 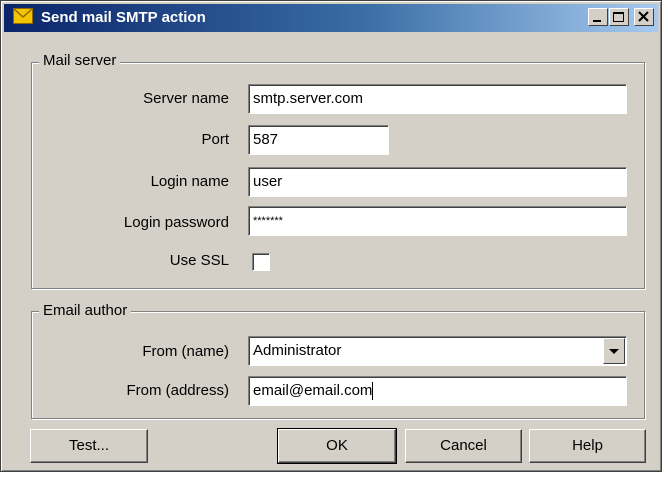 I want to click on from-name-value: Administrator, so click(x=297, y=350).